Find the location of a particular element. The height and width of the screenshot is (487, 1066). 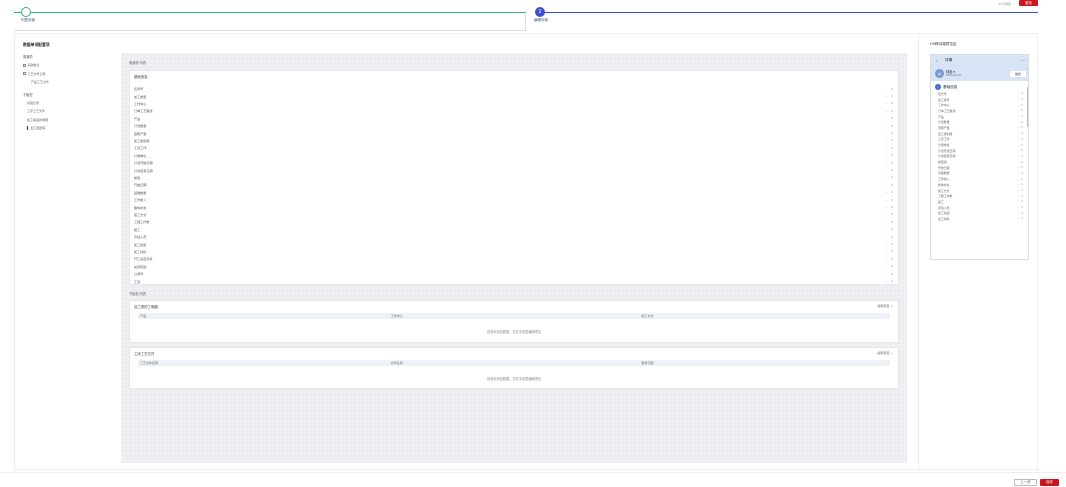

step-2-label: 编辑页面 is located at coordinates (541, 20).